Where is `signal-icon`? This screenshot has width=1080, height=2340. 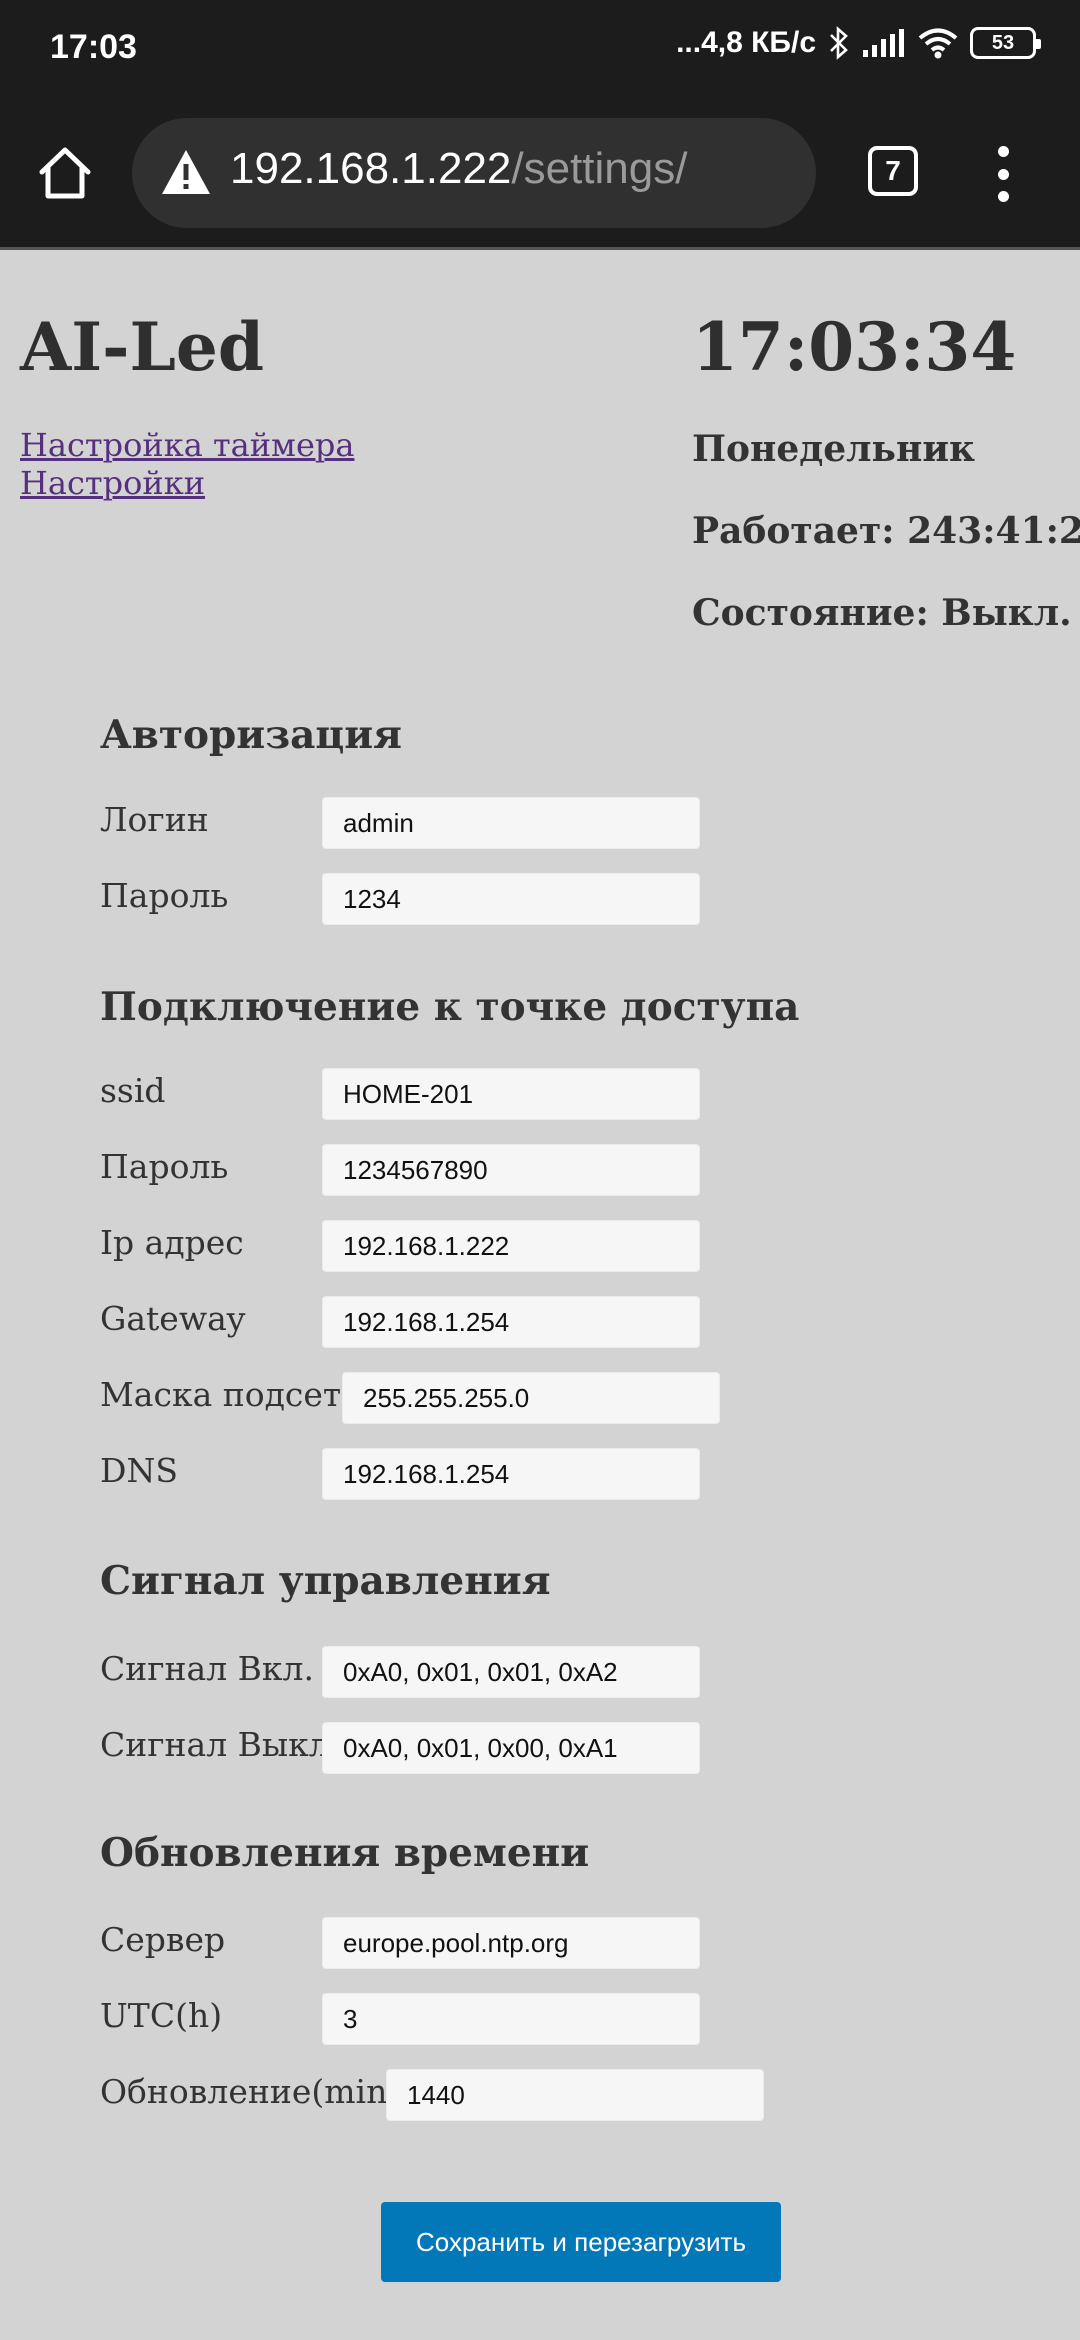
signal-icon is located at coordinates (884, 43).